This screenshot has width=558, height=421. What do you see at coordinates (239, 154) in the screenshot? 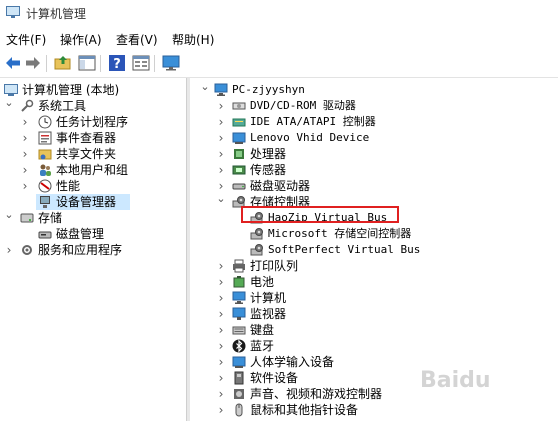
I see `processor-icon` at bounding box center [239, 154].